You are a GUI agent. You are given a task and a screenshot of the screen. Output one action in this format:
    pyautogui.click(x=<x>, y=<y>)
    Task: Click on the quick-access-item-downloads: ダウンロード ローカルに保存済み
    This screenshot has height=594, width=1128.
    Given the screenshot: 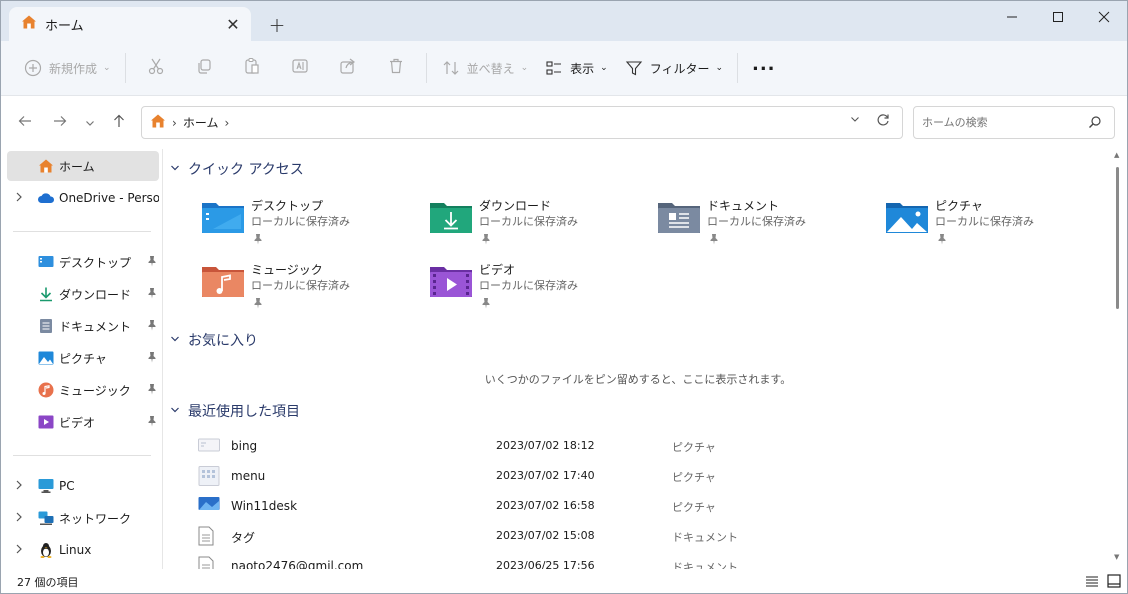 What is the action you would take?
    pyautogui.click(x=534, y=223)
    